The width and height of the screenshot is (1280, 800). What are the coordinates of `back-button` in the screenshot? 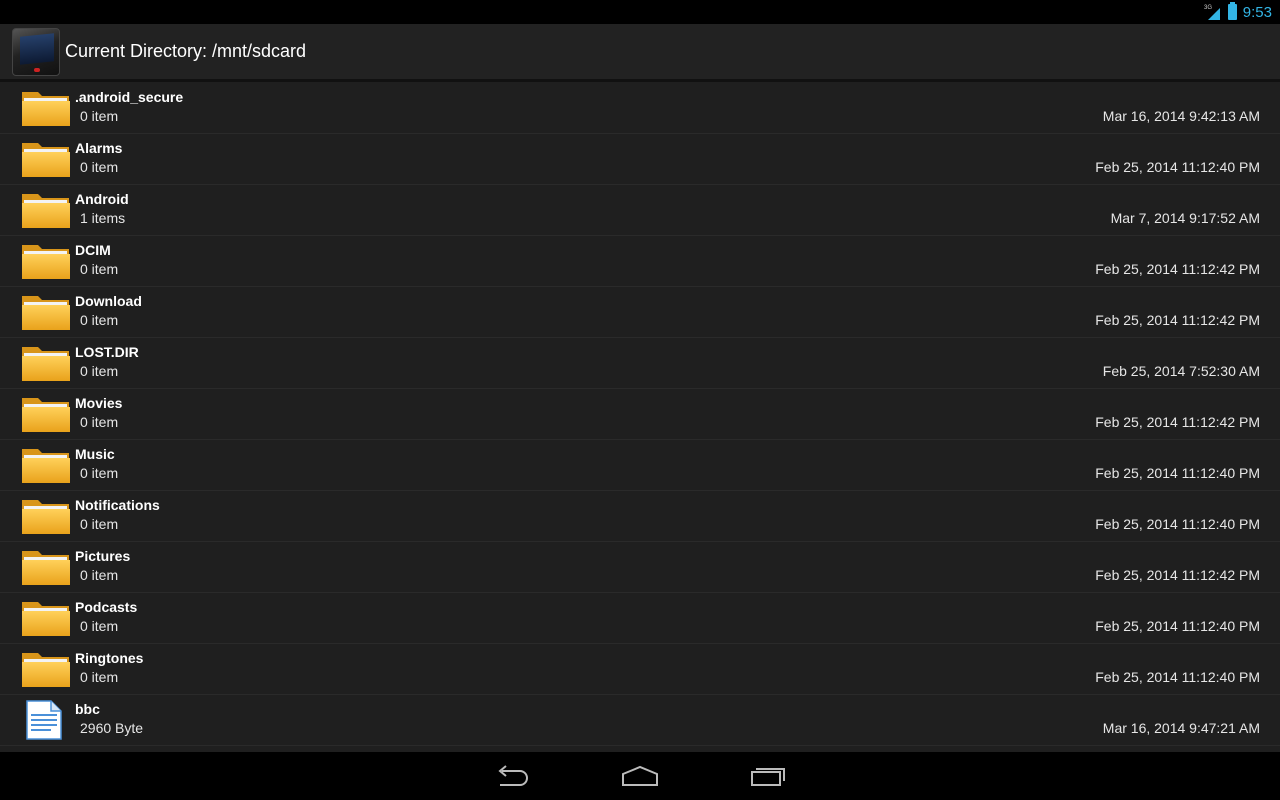 It's located at (512, 776).